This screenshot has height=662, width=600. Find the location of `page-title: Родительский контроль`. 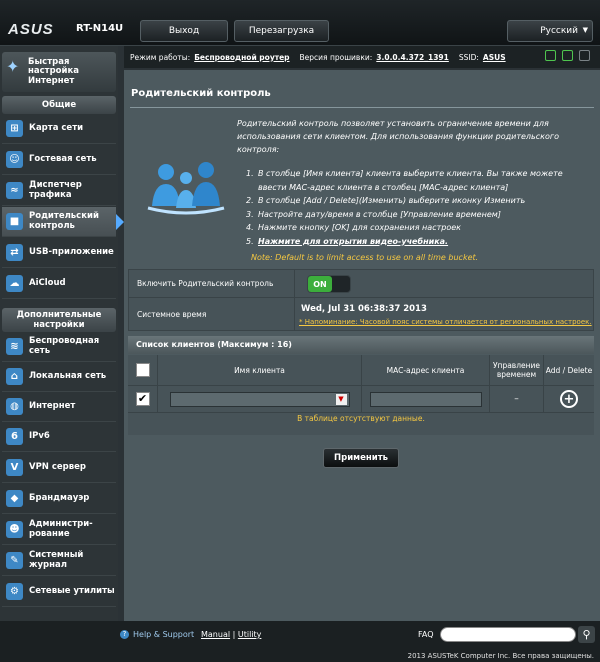

page-title: Родительский контроль is located at coordinates (201, 93).